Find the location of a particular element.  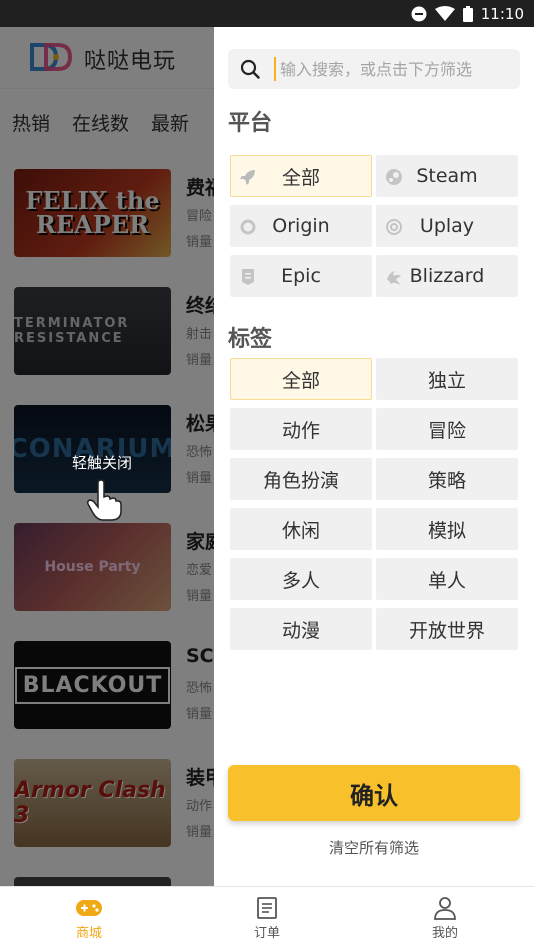

bottom-nav: 商城 订单 我的 is located at coordinates (267, 917).